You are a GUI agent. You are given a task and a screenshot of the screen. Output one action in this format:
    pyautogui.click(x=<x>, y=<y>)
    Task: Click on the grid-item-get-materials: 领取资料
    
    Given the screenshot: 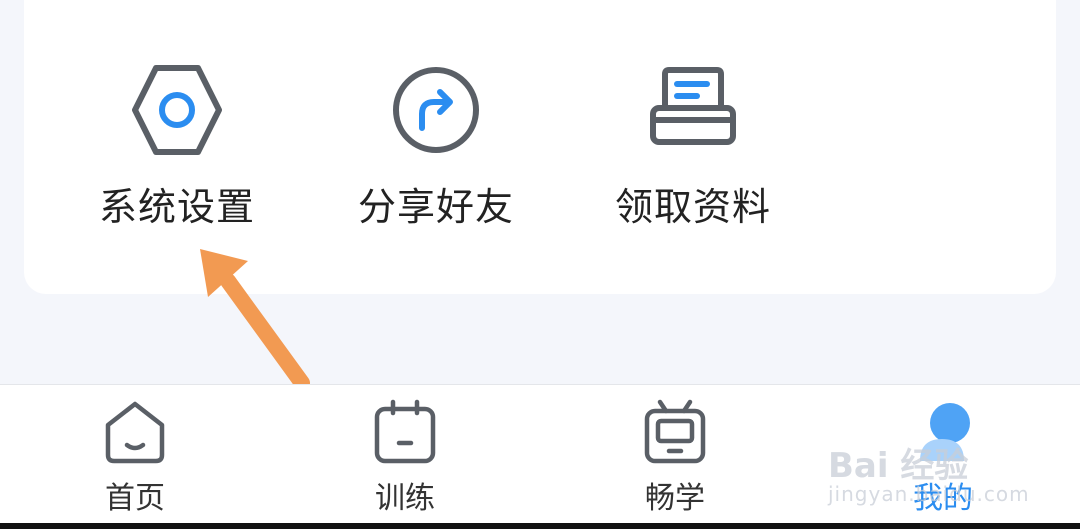 What is the action you would take?
    pyautogui.click(x=693, y=147)
    